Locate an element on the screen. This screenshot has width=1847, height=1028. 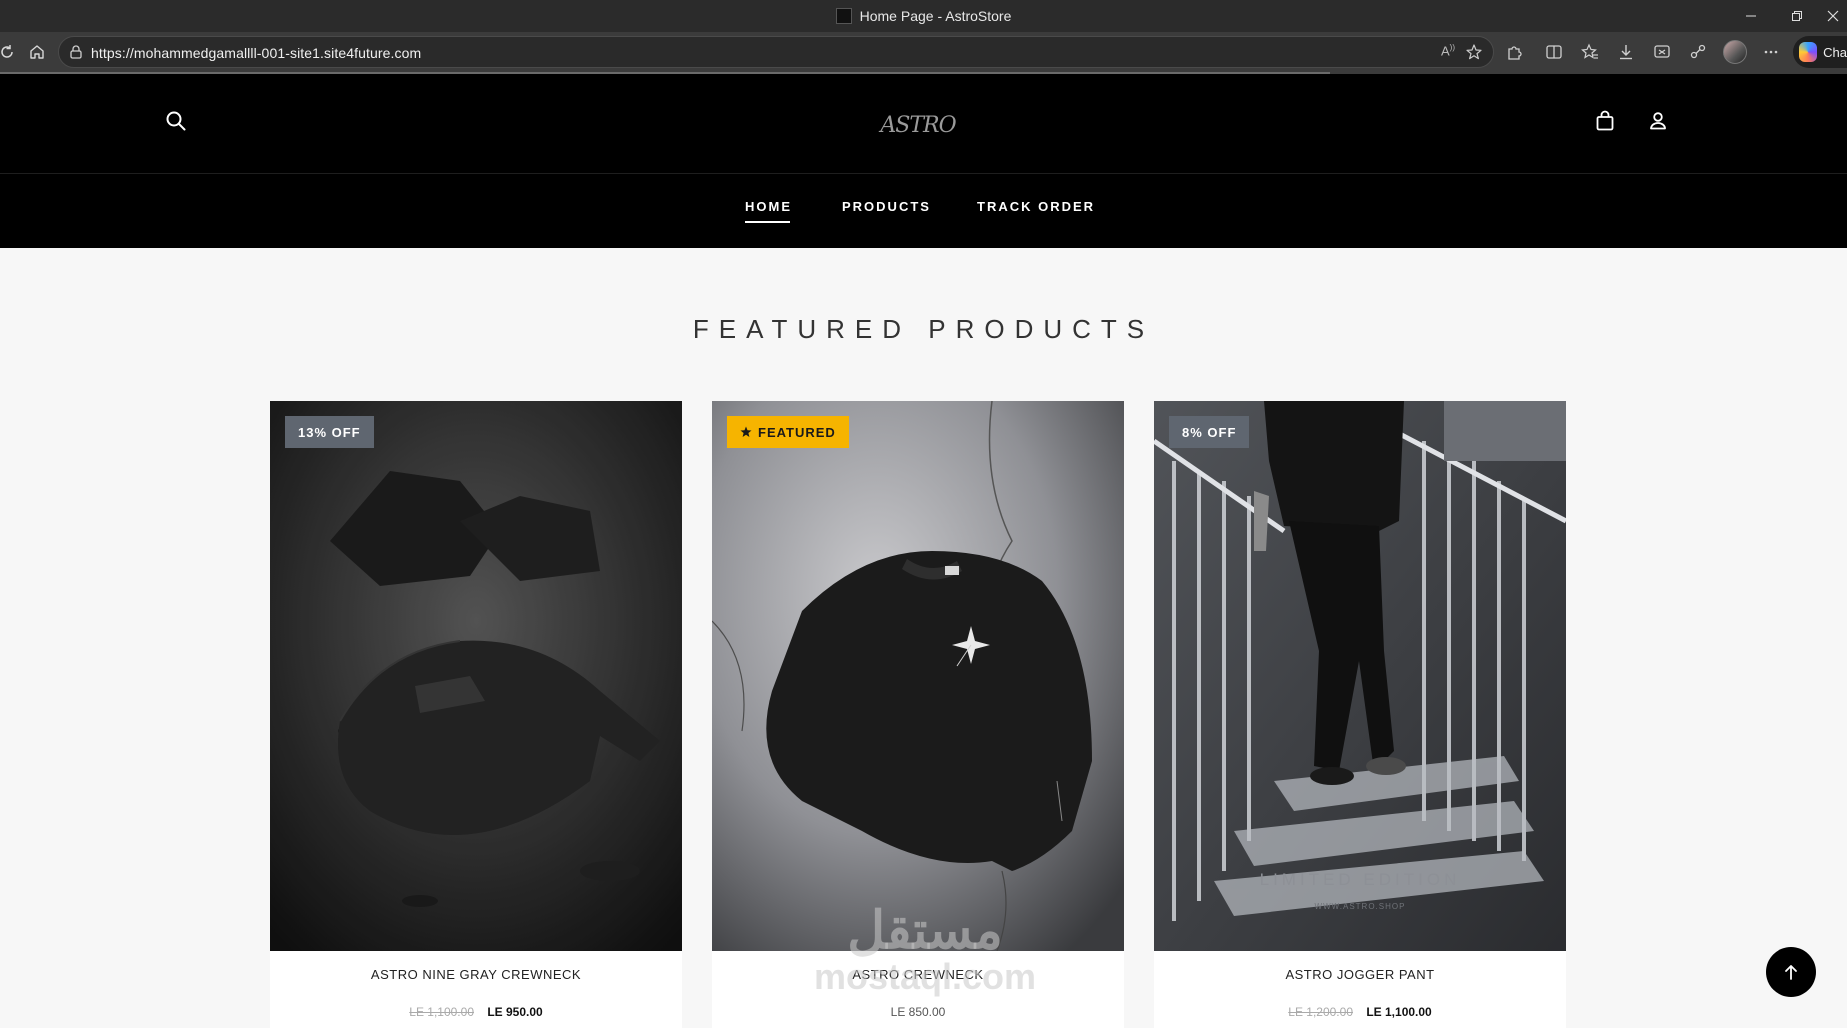
minimize-icon is located at coordinates (1751, 16).